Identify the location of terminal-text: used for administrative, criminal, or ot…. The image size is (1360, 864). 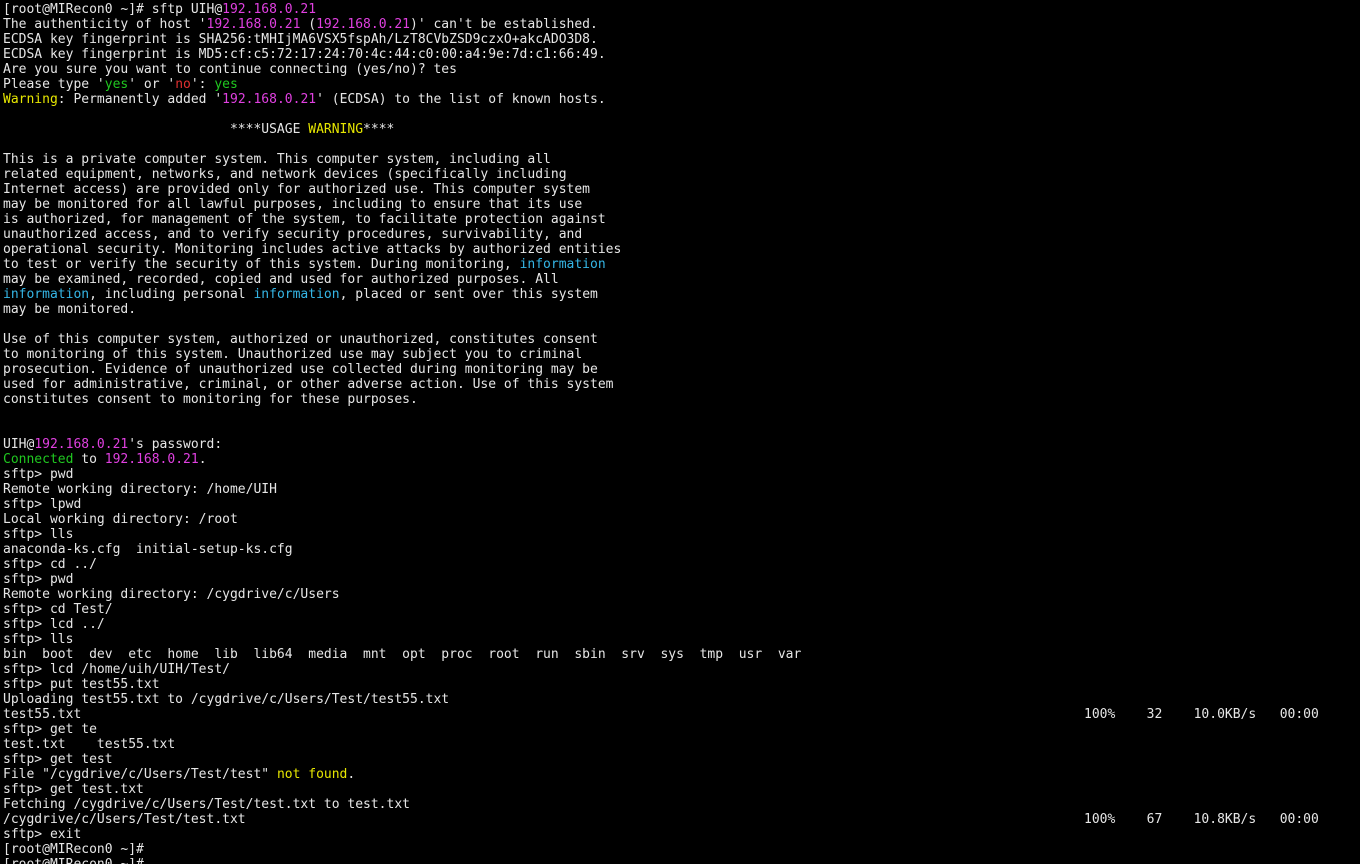
(308, 384).